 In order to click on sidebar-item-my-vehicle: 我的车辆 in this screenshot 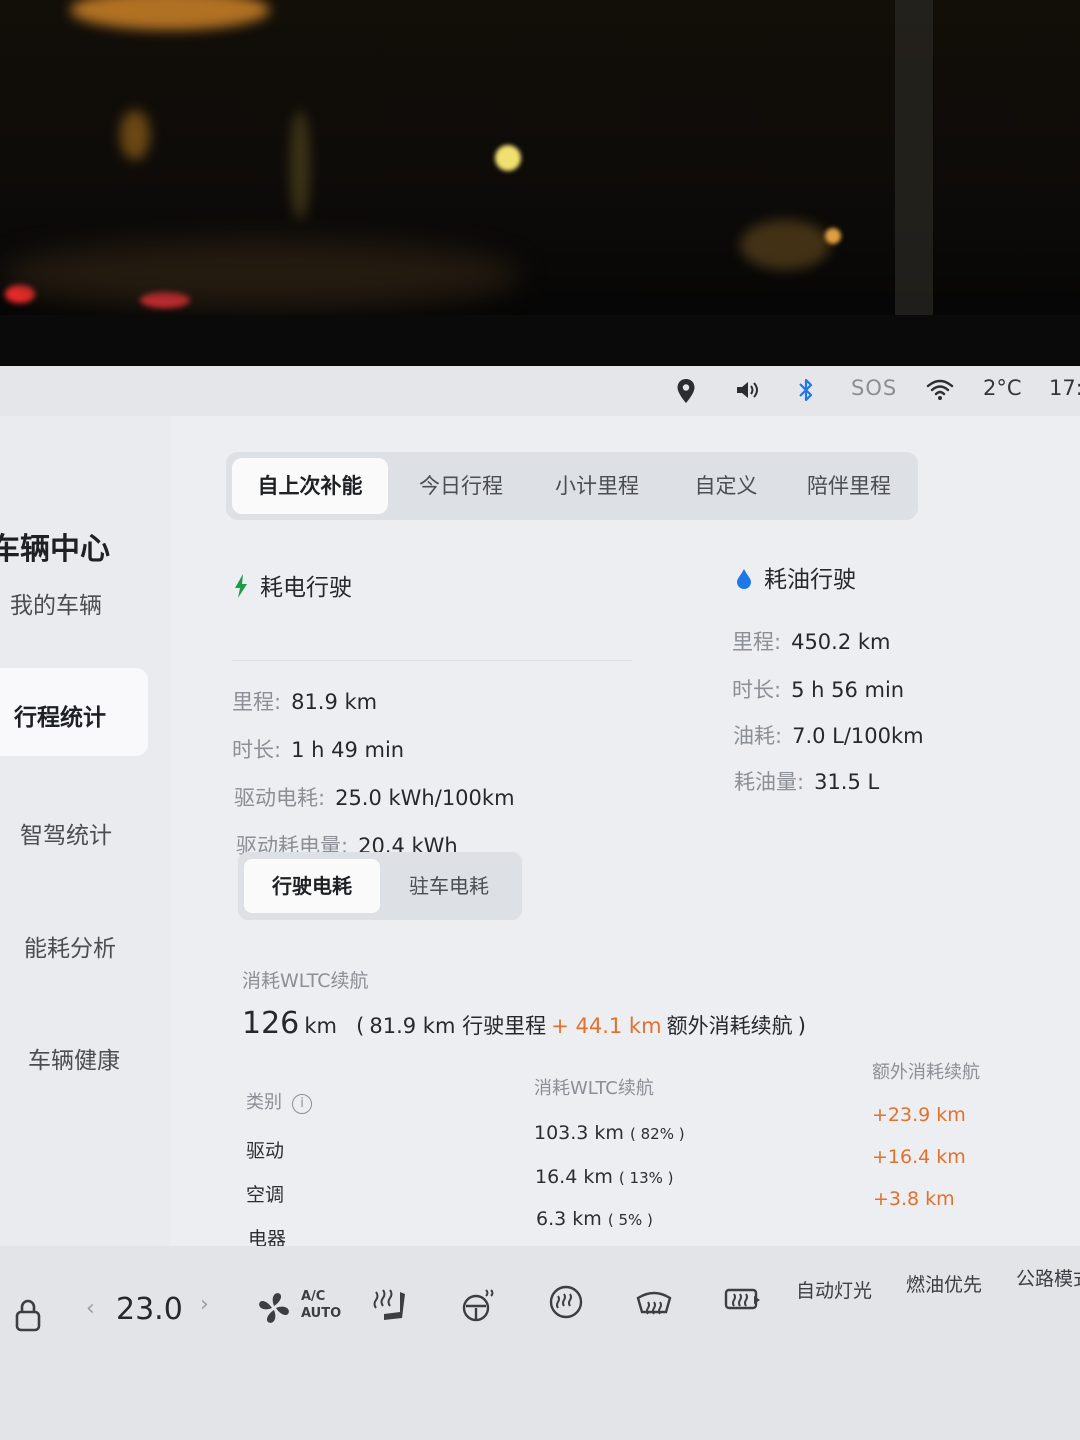, I will do `click(56, 603)`.